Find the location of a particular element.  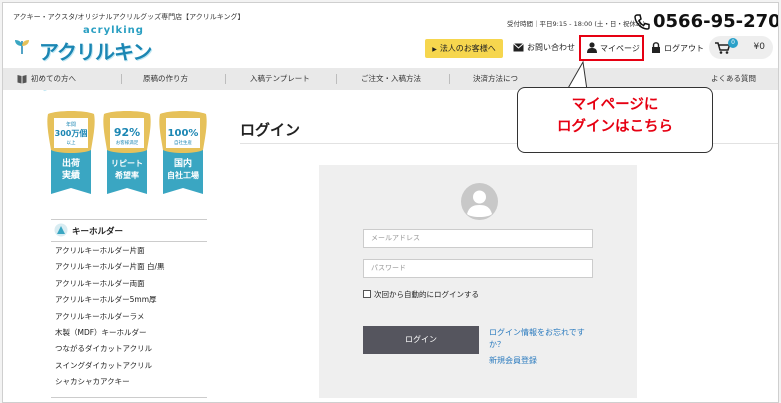

book-icon is located at coordinates (22, 79).